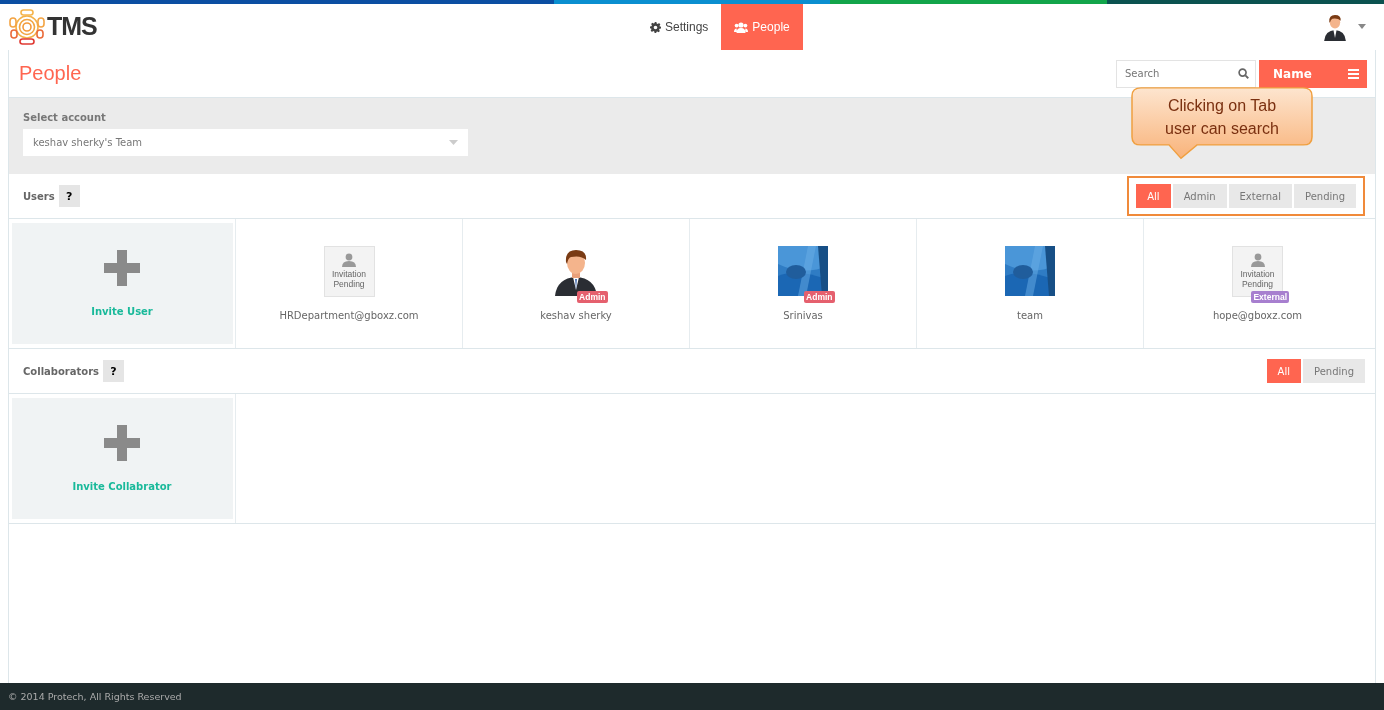 The height and width of the screenshot is (710, 1384). What do you see at coordinates (95, 696) in the screenshot?
I see `copyright-text: © 2014 Protech, All Rights Reserved` at bounding box center [95, 696].